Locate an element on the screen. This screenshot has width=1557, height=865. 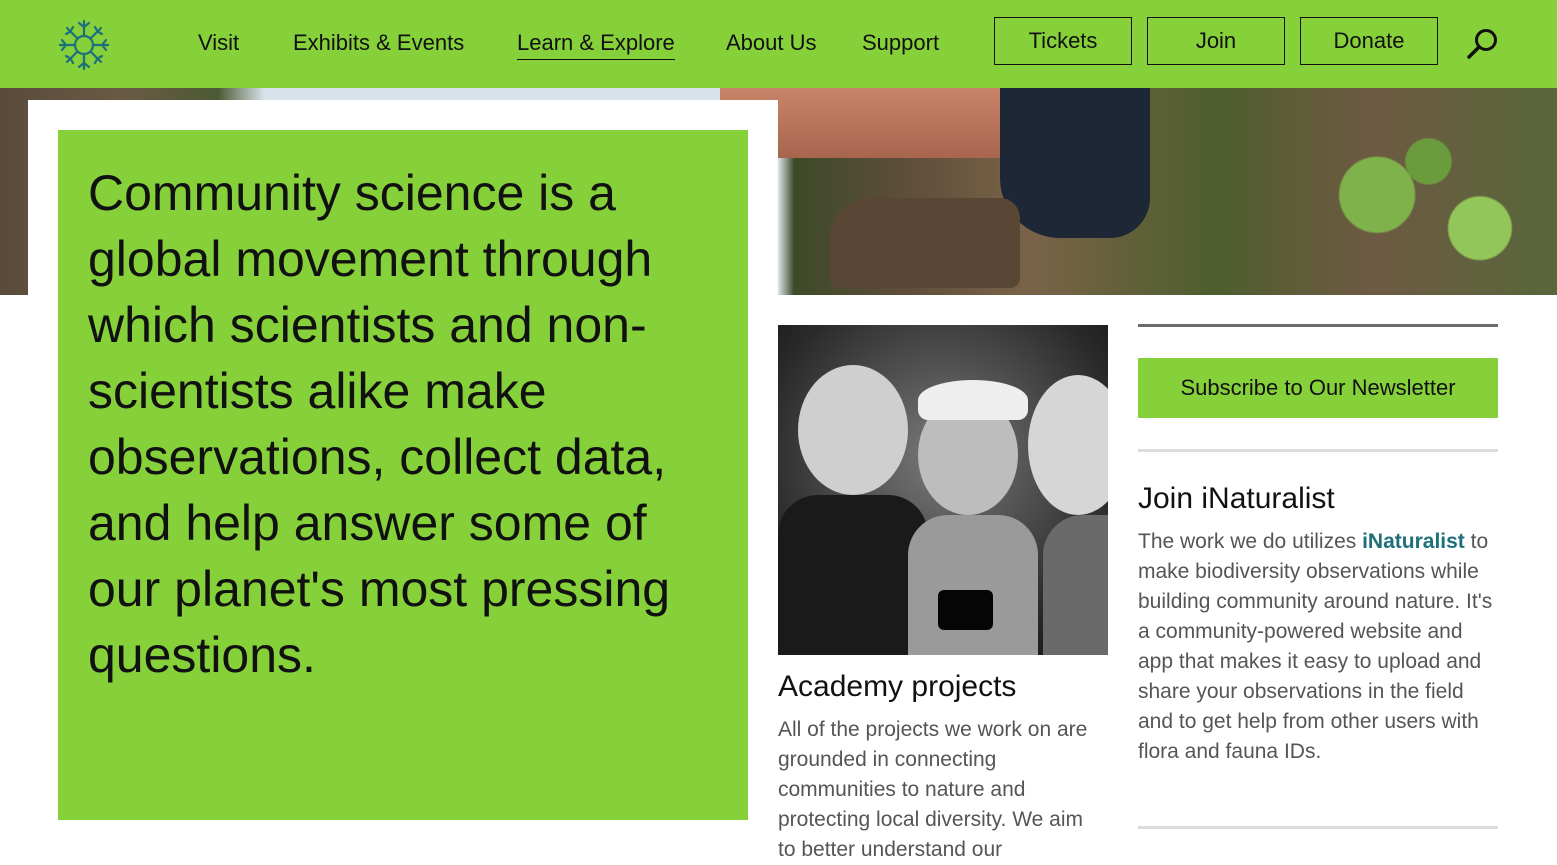
tickets-button: Tickets is located at coordinates (1063, 41).